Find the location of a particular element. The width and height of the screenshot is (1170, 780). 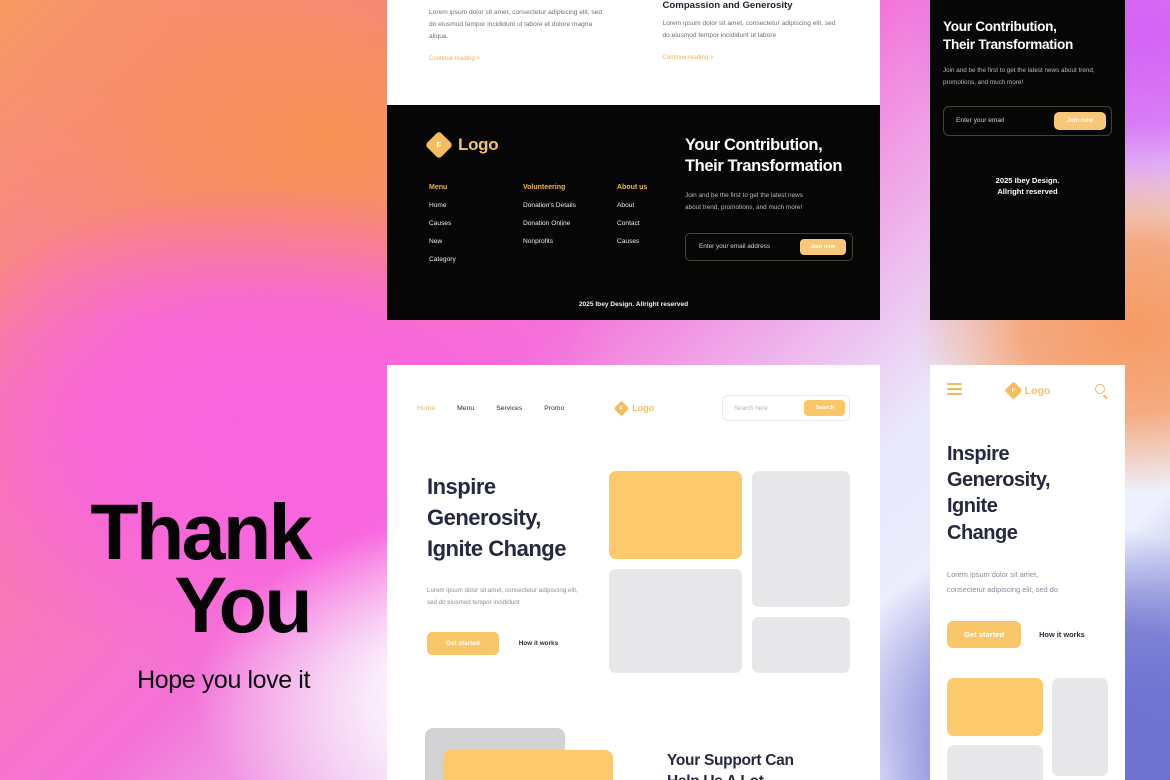

support-copy: Your Support Can Help Us A Lot is located at coordinates (758, 754).